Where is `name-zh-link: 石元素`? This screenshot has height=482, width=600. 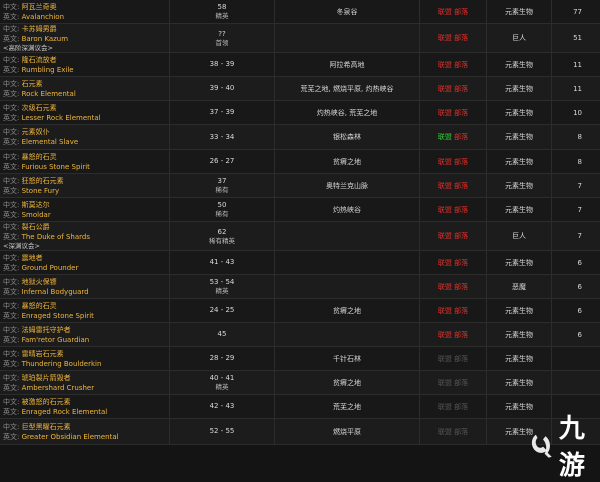 name-zh-link: 石元素 is located at coordinates (32, 84).